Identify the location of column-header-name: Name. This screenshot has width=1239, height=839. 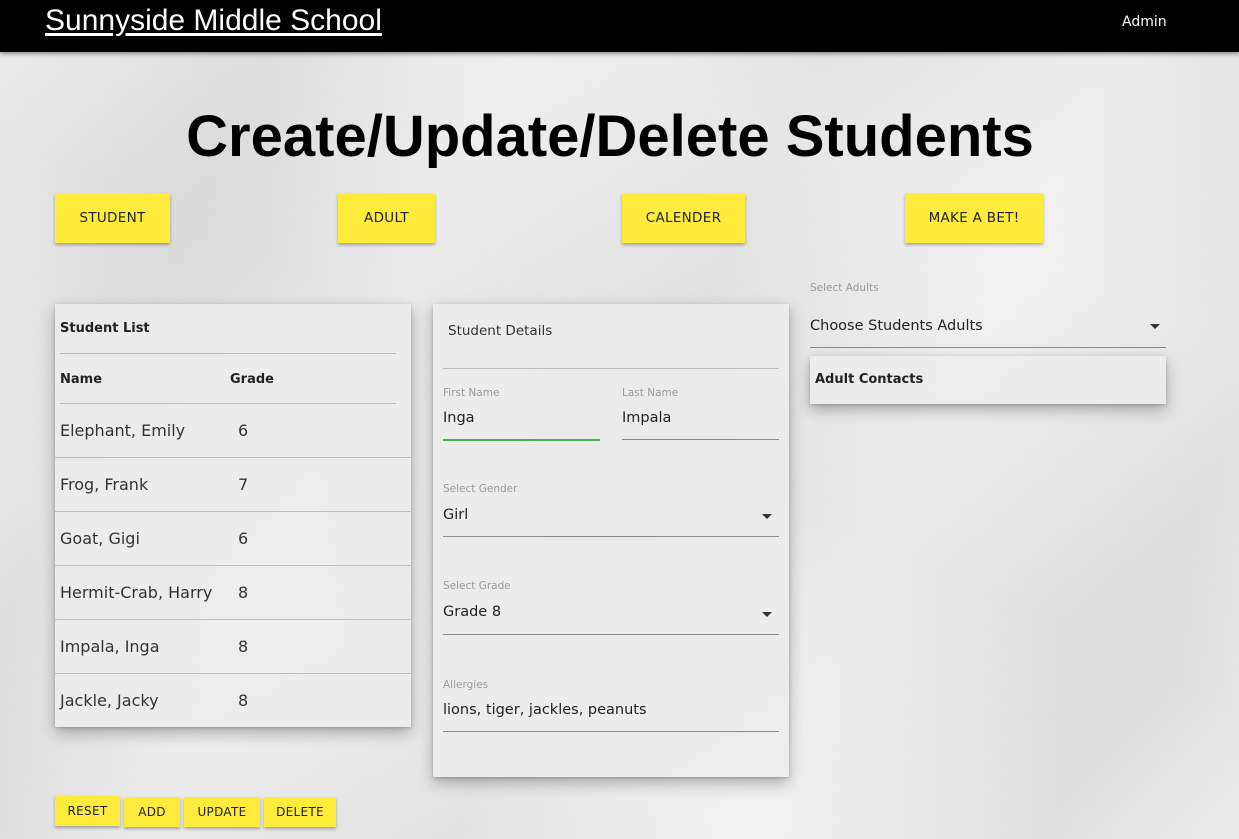
(81, 379).